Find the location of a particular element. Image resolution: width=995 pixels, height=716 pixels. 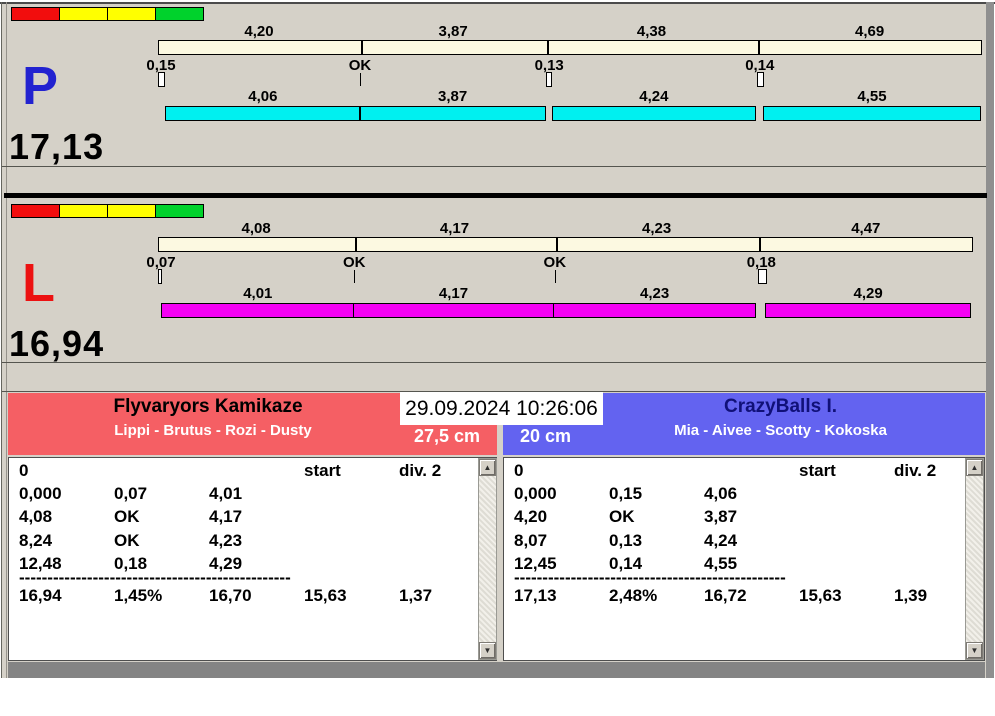

net-split-time-label: 4,17 is located at coordinates (453, 293).